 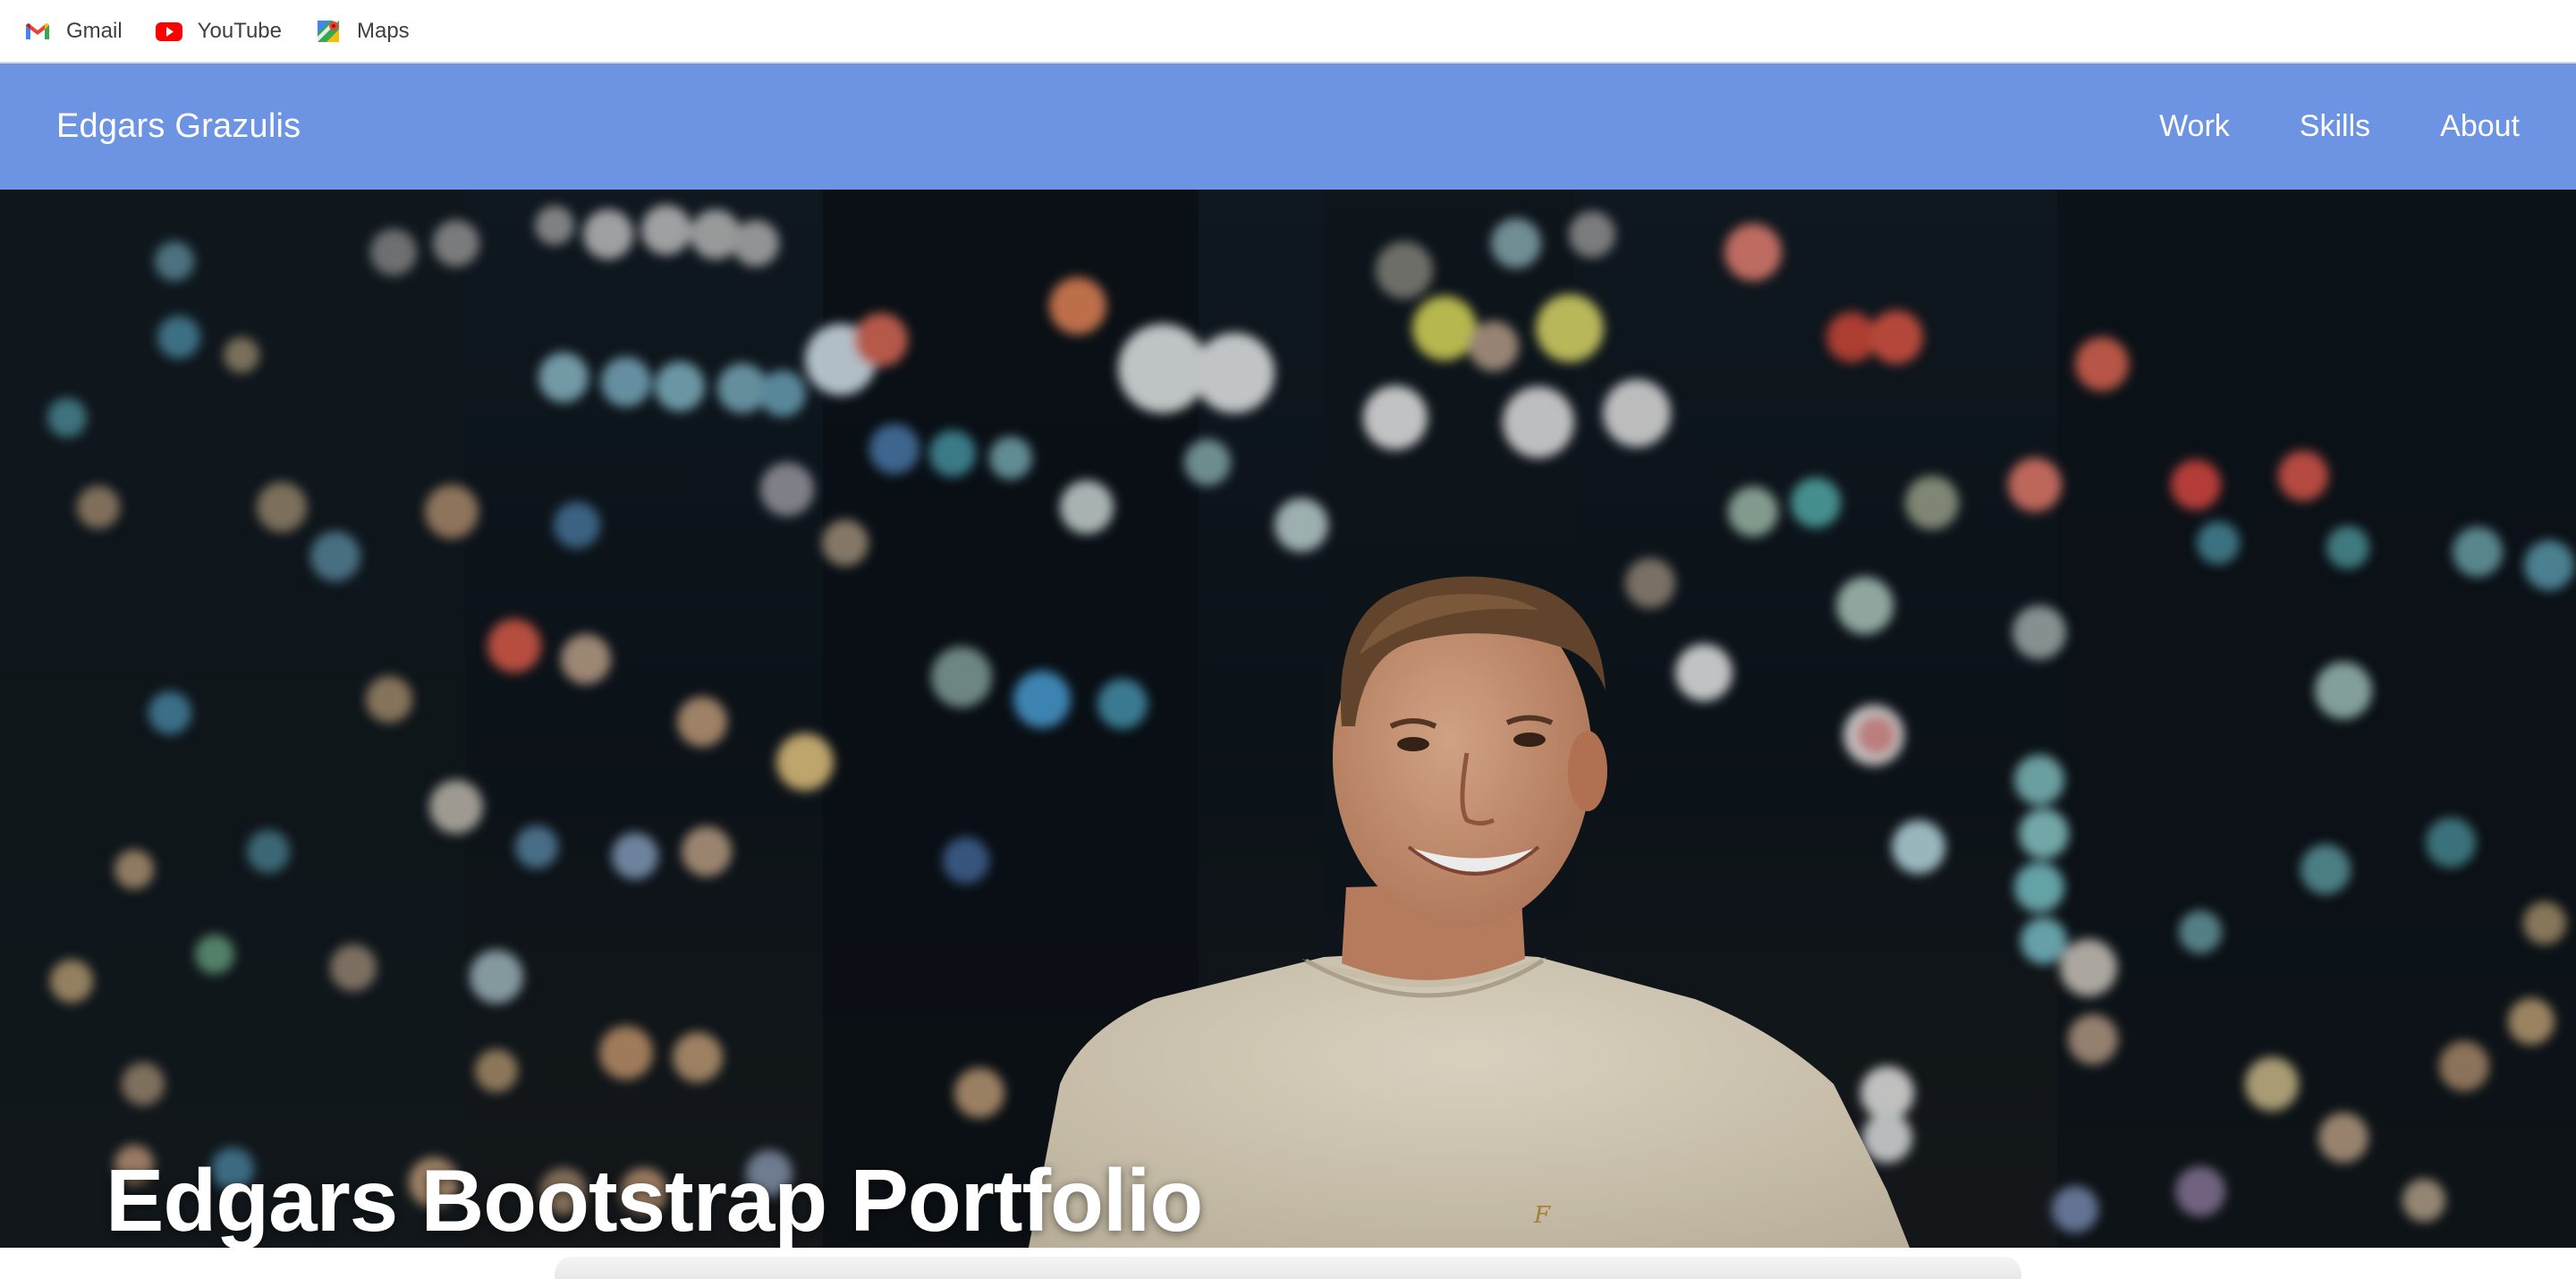 I want to click on nav-link-about: About, so click(x=2480, y=127).